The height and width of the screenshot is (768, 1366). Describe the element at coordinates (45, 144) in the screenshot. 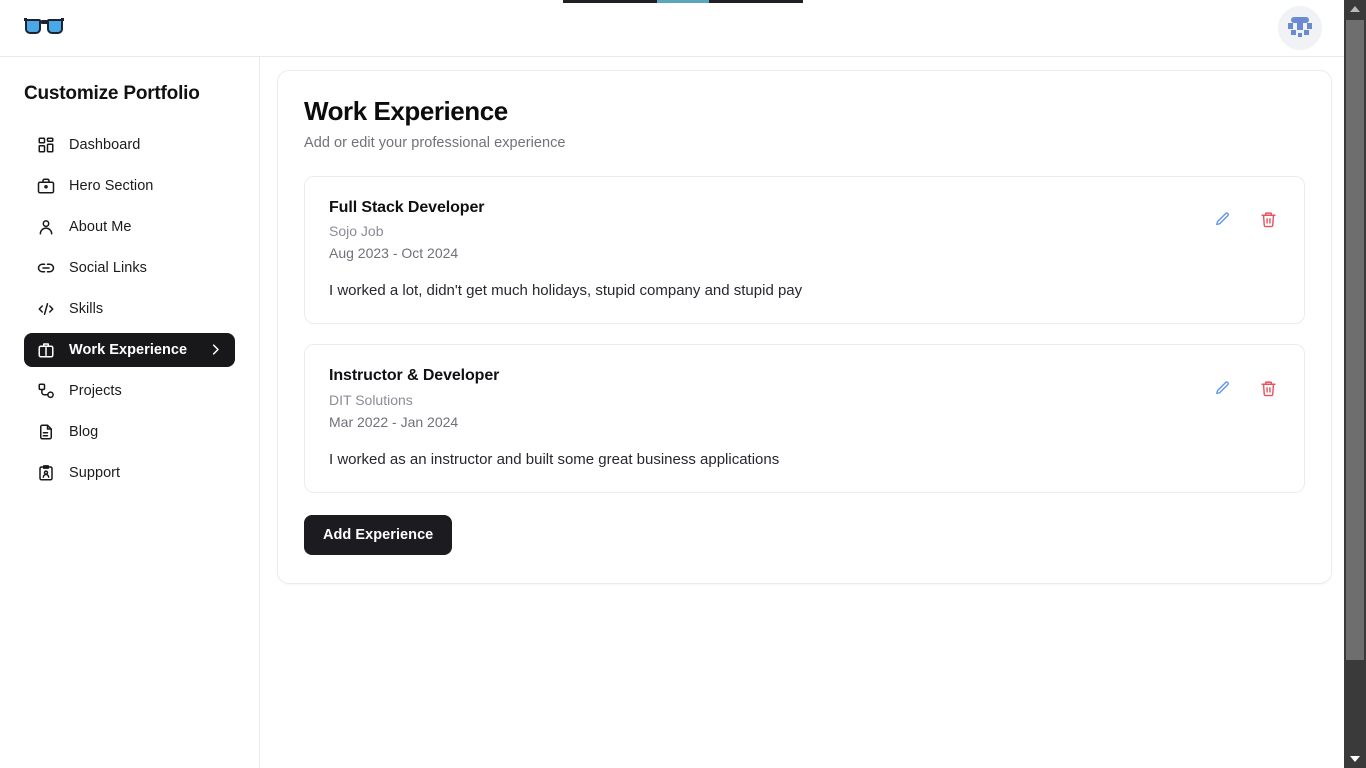

I see `grid-dashboard-icon` at that location.